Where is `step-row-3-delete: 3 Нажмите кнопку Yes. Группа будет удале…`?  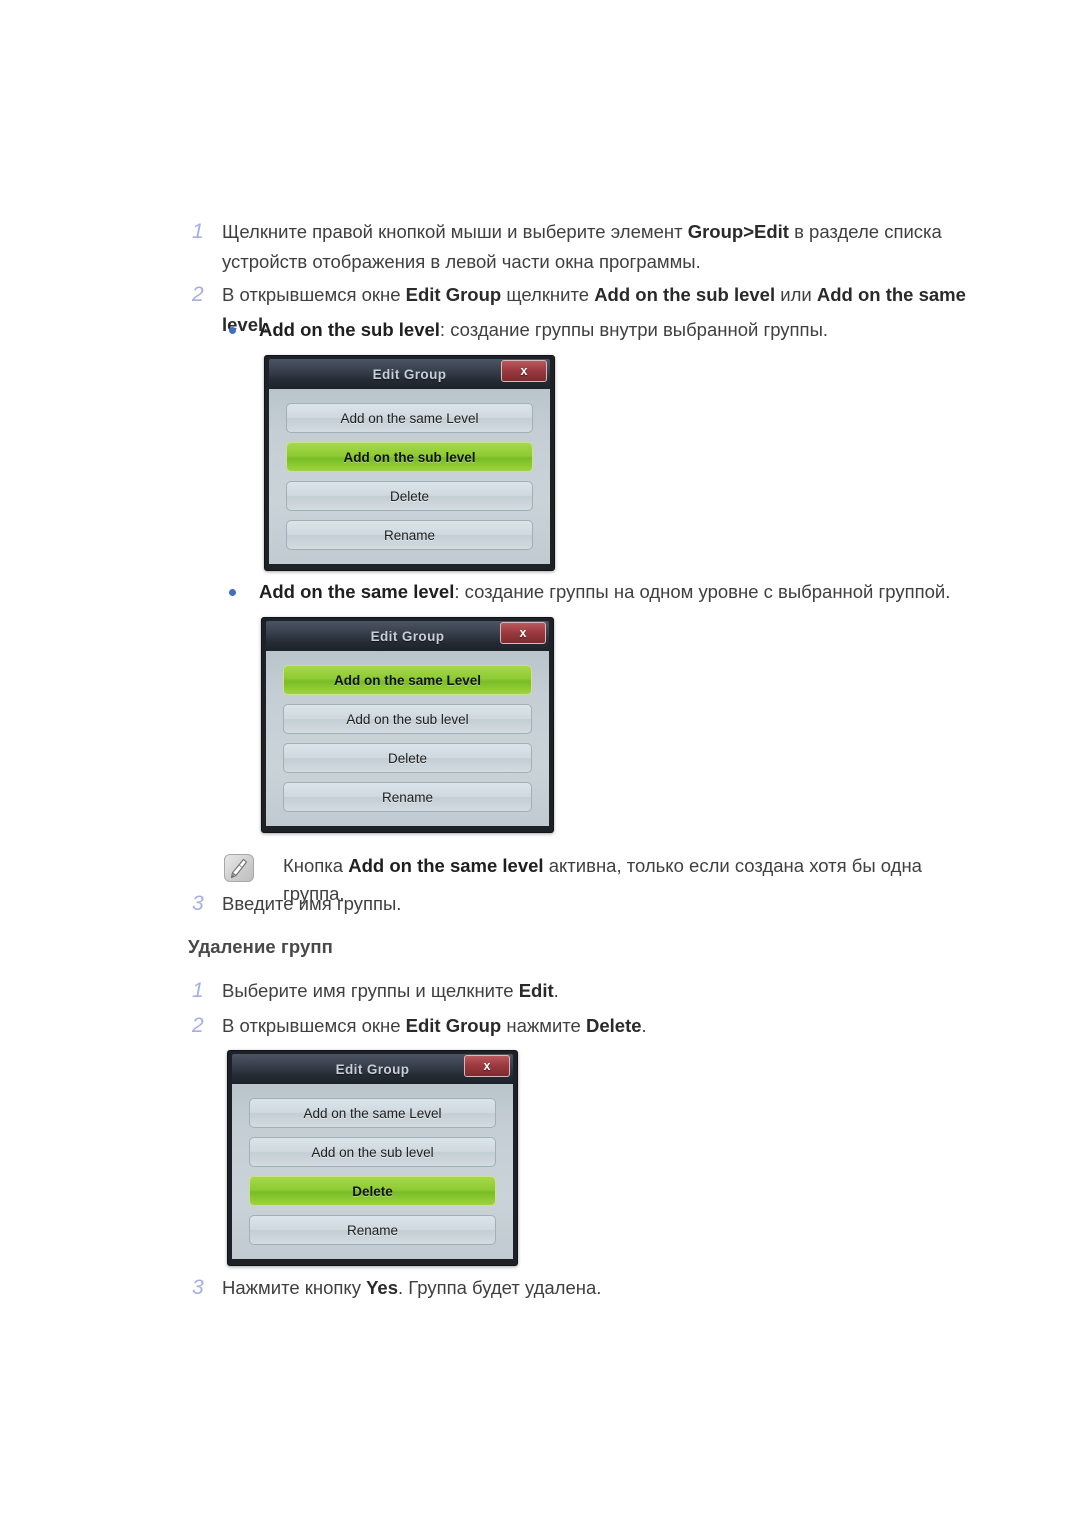 step-row-3-delete: 3 Нажмите кнопку Yes. Группа будет удале… is located at coordinates (486, 1288).